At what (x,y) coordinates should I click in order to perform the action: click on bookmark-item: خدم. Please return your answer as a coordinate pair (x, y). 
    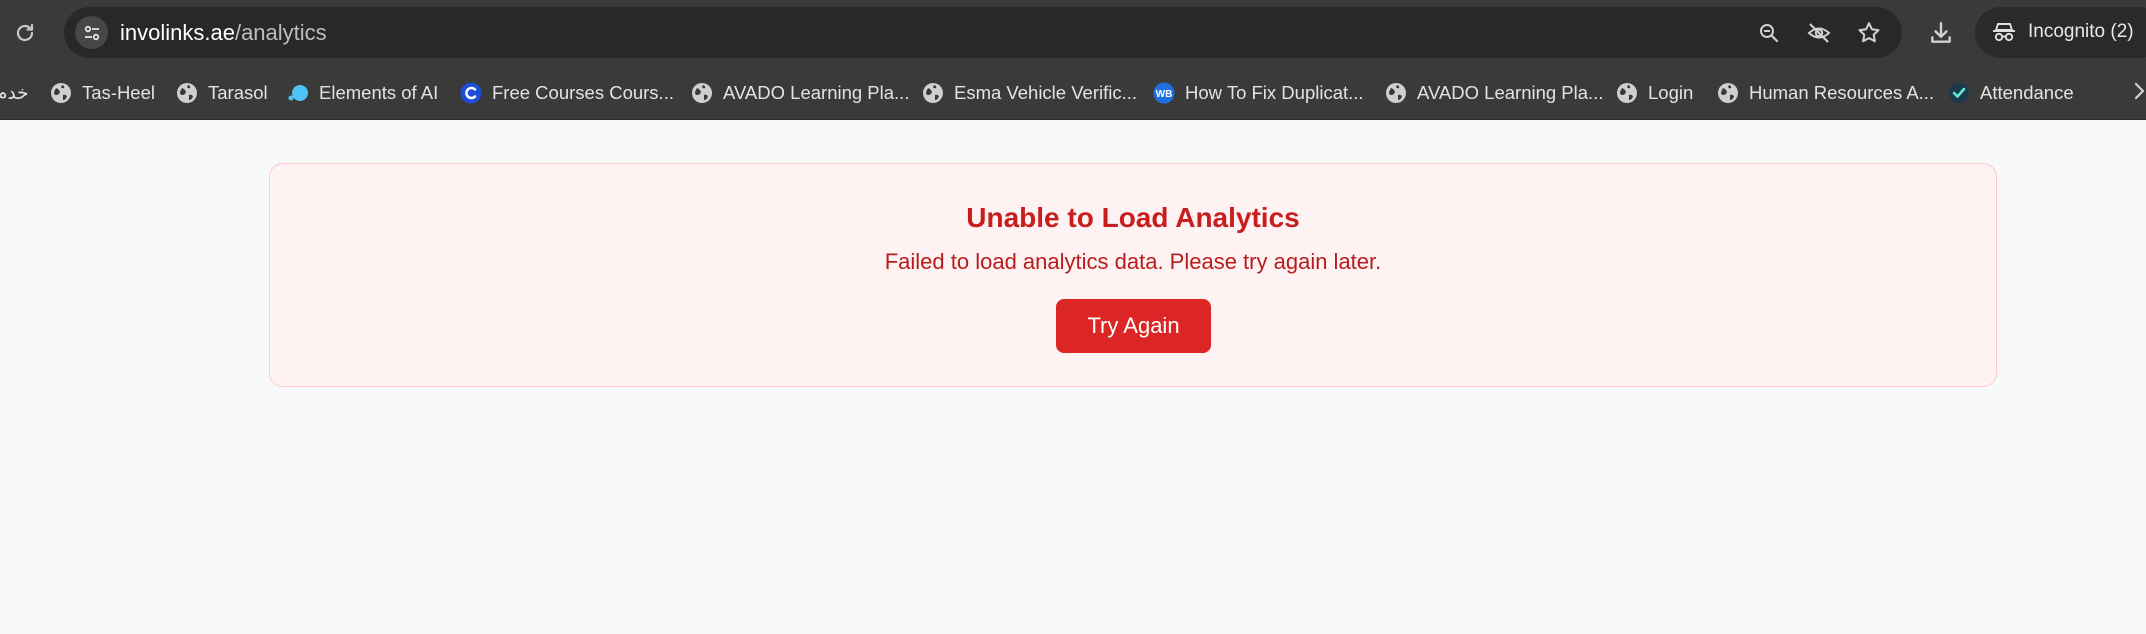
    Looking at the image, I should click on (14, 93).